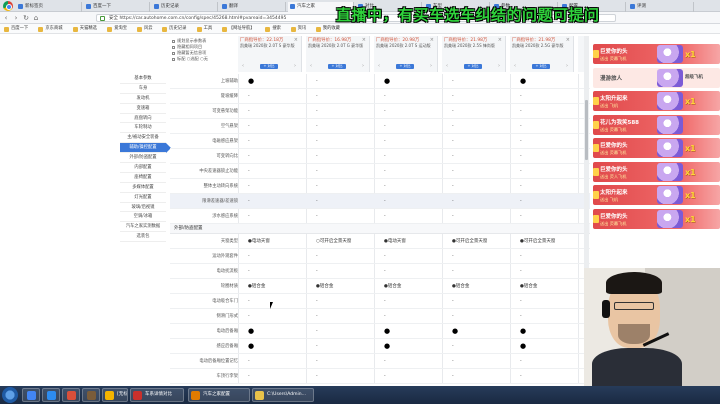  I want to click on bookmark-item: 百度一下, so click(16, 29).